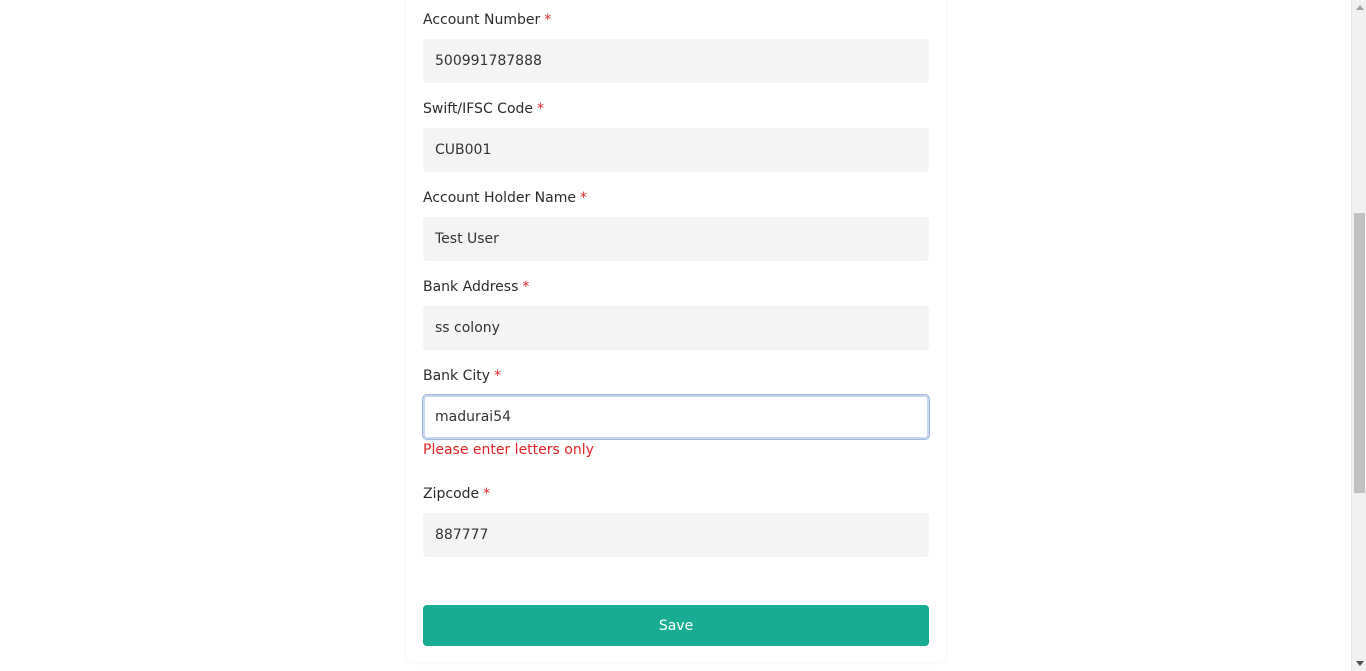  I want to click on account-number-group: Account Number *, so click(676, 46).